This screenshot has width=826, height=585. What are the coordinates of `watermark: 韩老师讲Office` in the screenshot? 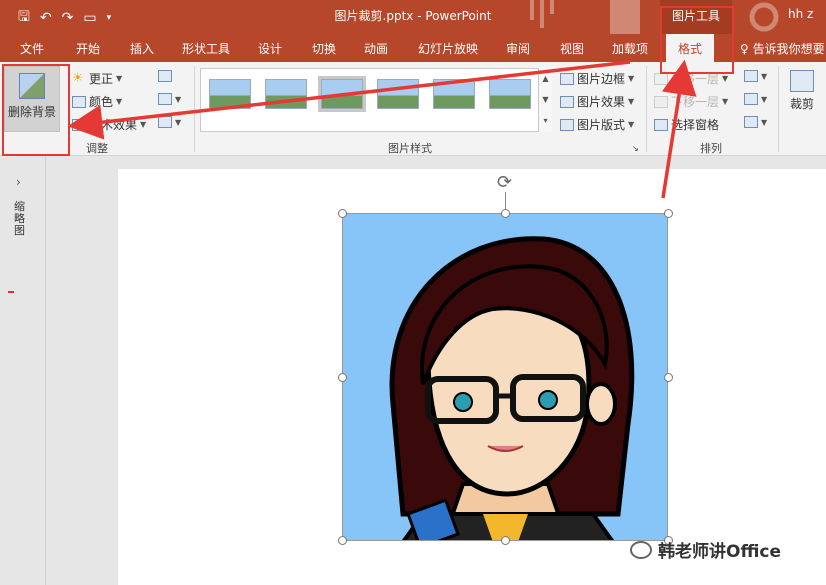 It's located at (705, 549).